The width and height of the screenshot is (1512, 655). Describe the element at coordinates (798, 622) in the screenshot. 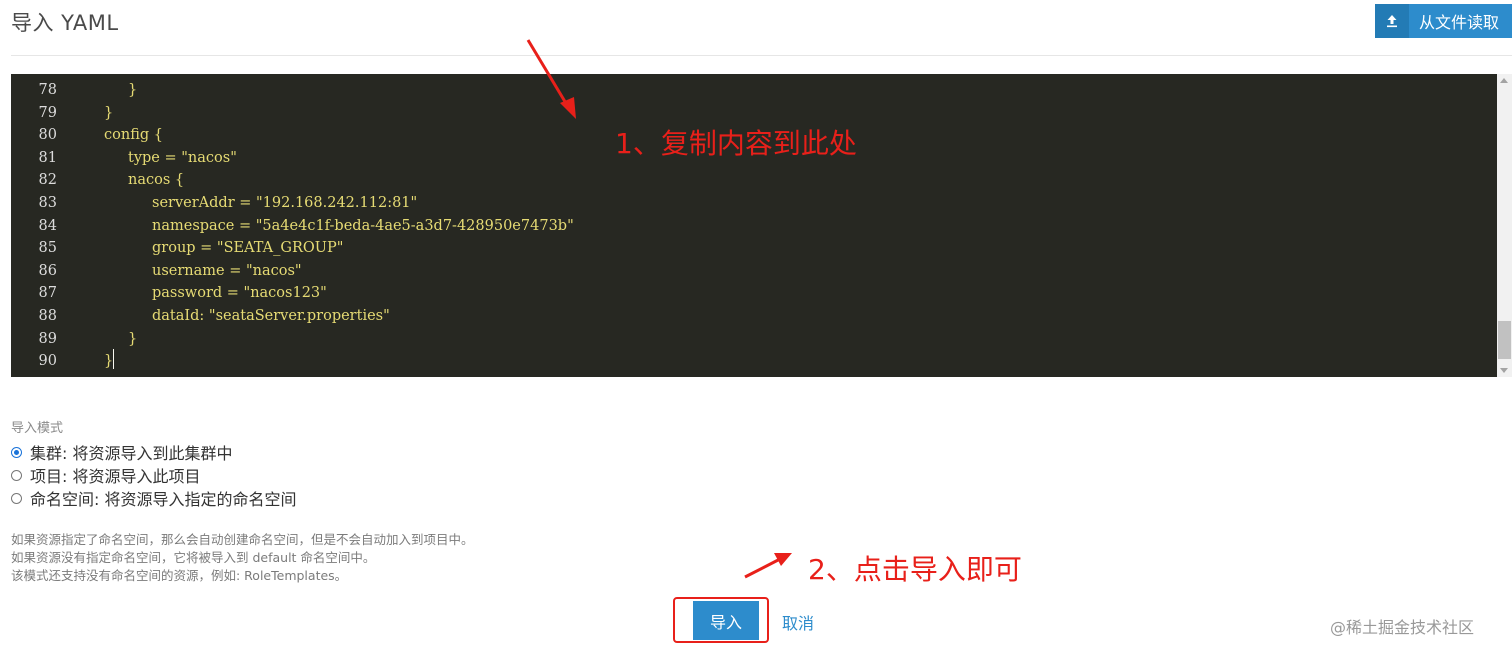

I see `cancel-button: 取消` at that location.